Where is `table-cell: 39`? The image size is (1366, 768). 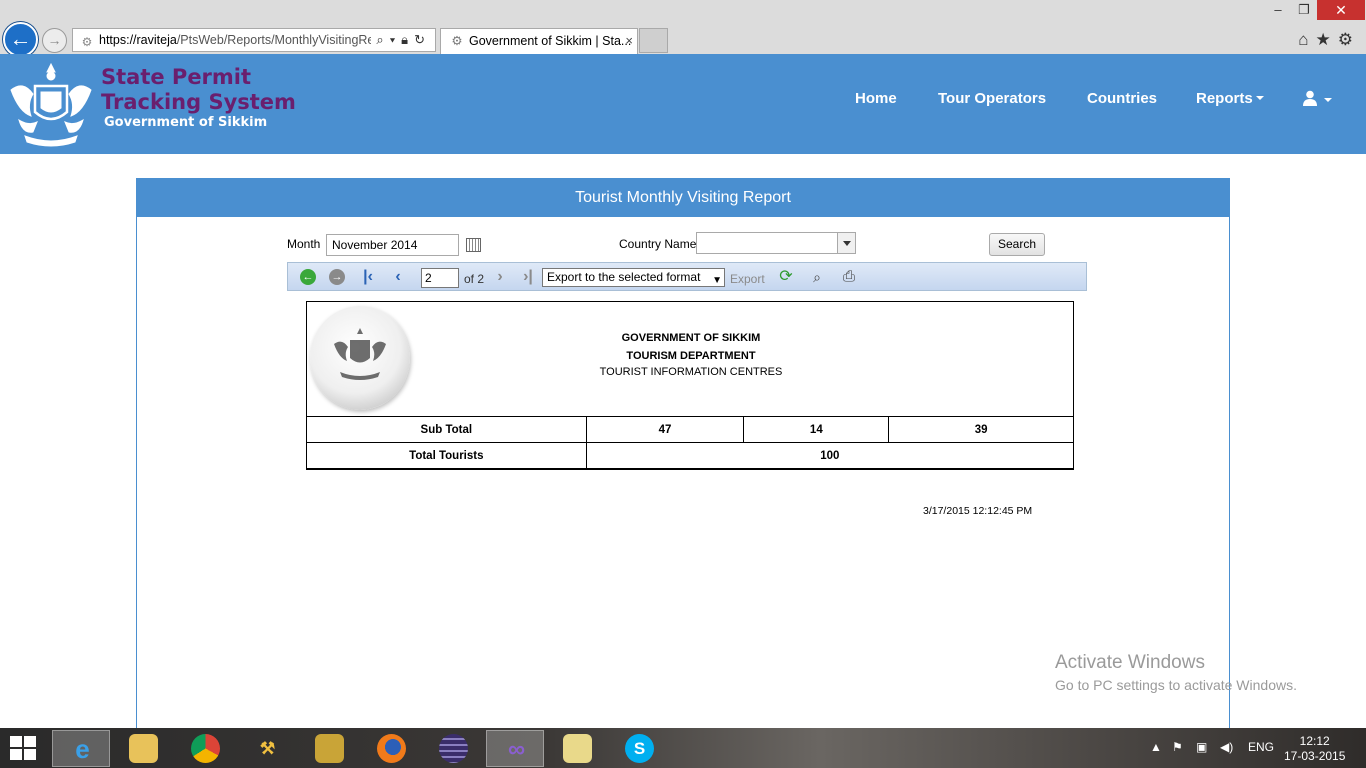 table-cell: 39 is located at coordinates (981, 429).